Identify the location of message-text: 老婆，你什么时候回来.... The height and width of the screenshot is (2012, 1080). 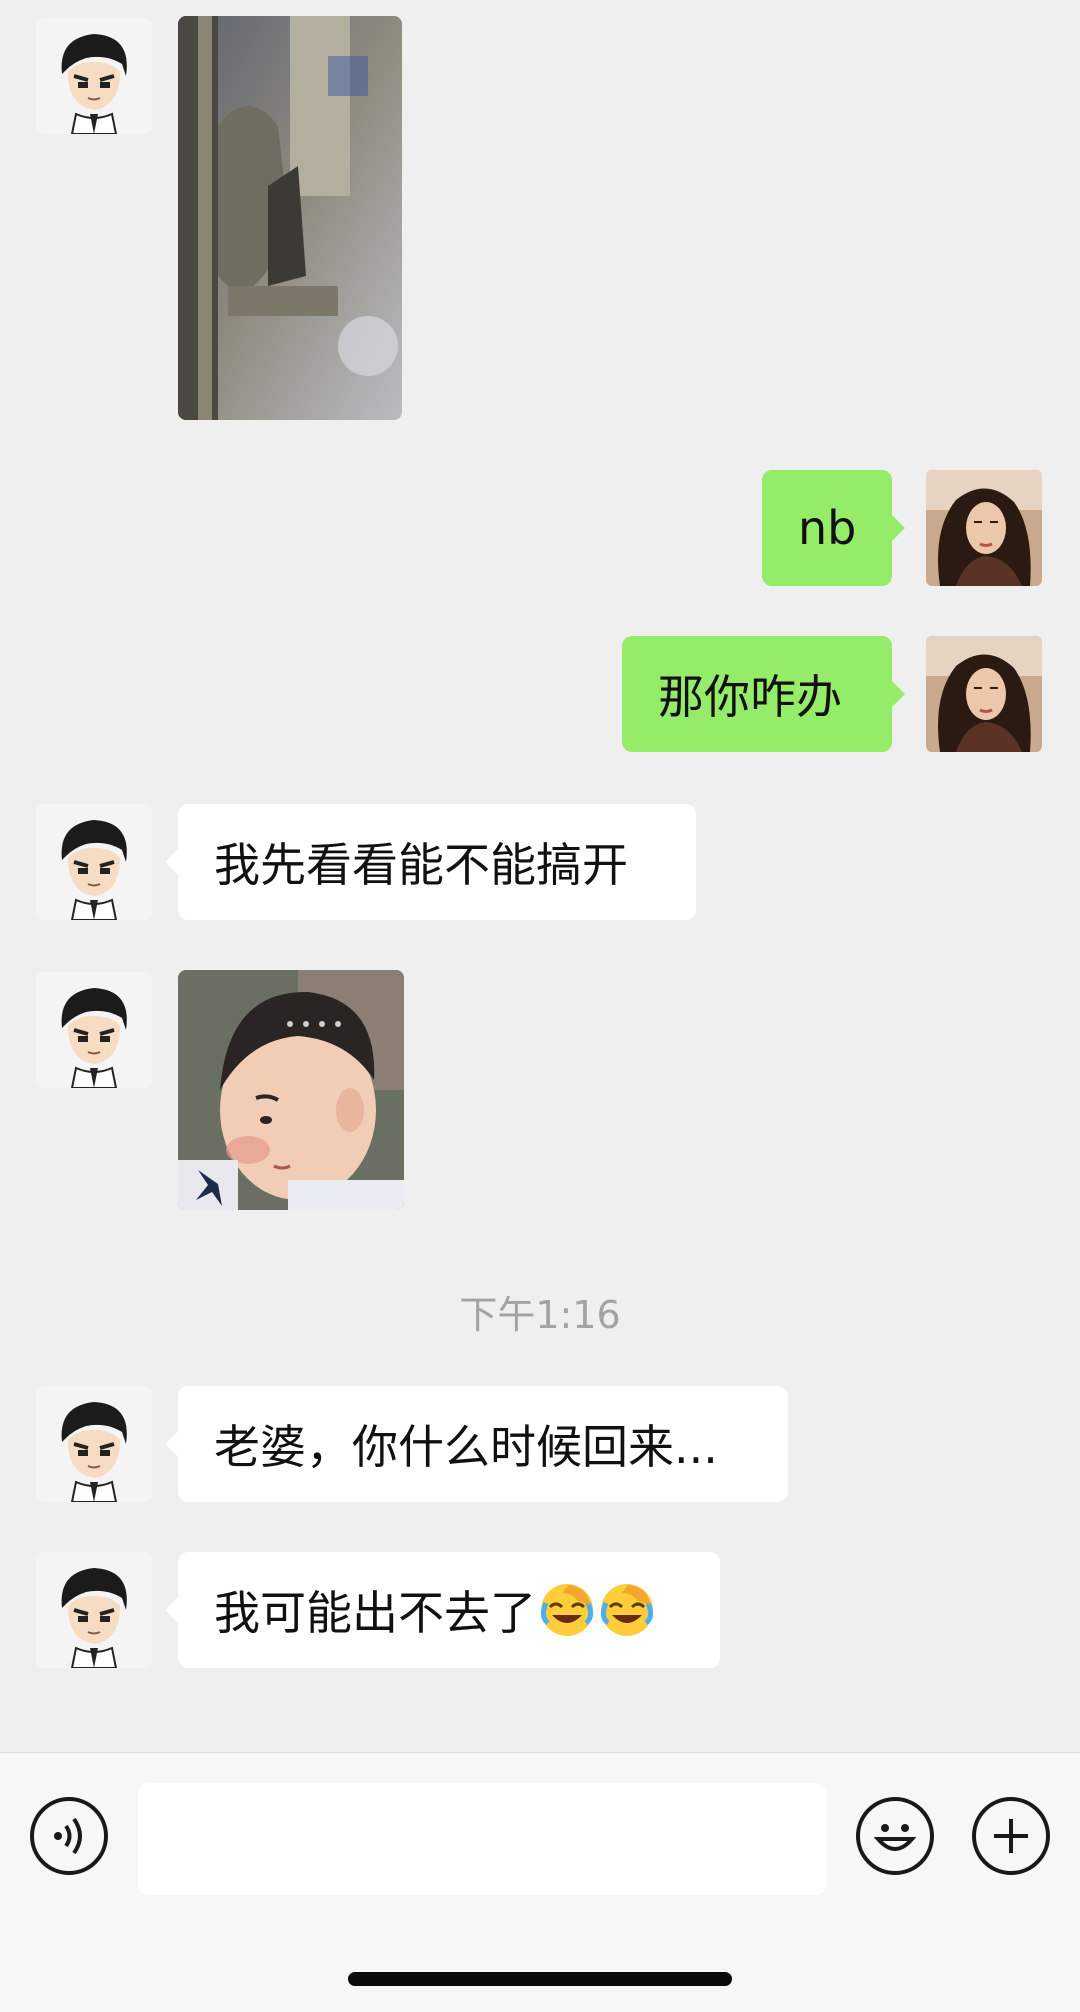
(466, 1447).